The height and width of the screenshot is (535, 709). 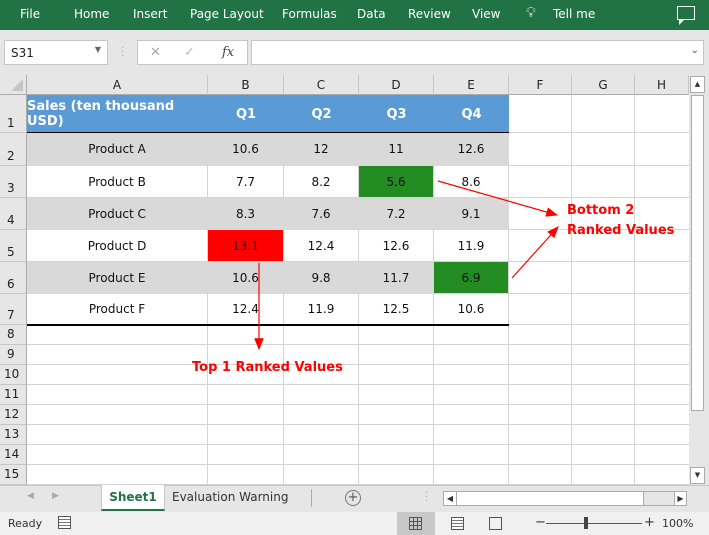 I want to click on scroll-left-button: ◀, so click(x=450, y=498).